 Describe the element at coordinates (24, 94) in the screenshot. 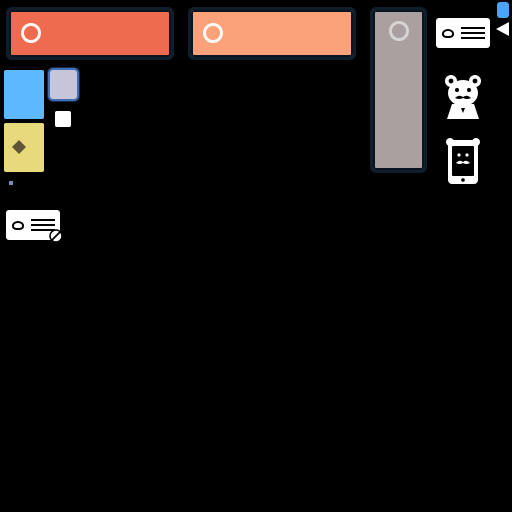

I see `blue-square` at that location.